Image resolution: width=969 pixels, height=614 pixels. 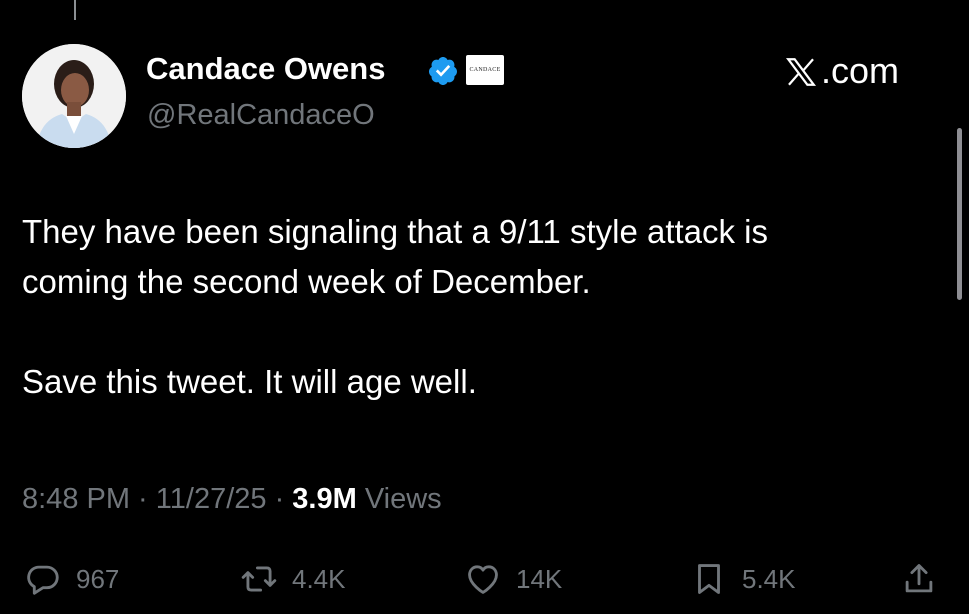 I want to click on bookmark-count: 5.4K, so click(x=769, y=578).